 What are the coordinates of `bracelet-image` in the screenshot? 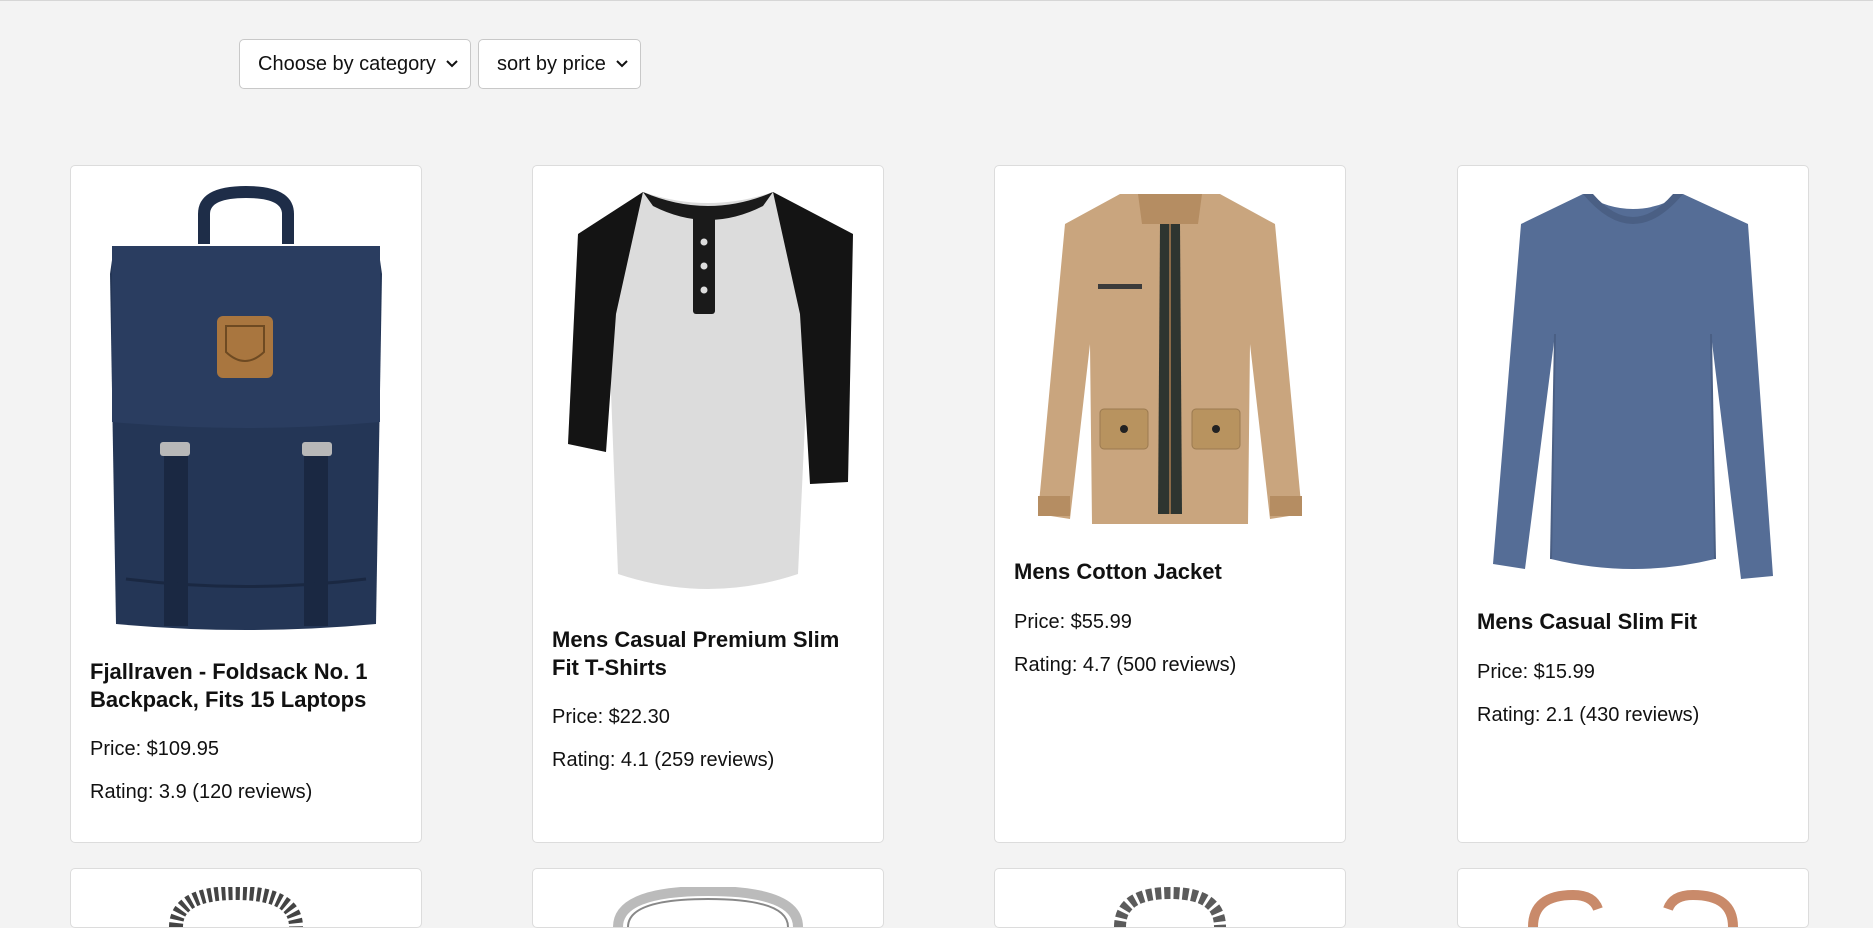 It's located at (246, 907).